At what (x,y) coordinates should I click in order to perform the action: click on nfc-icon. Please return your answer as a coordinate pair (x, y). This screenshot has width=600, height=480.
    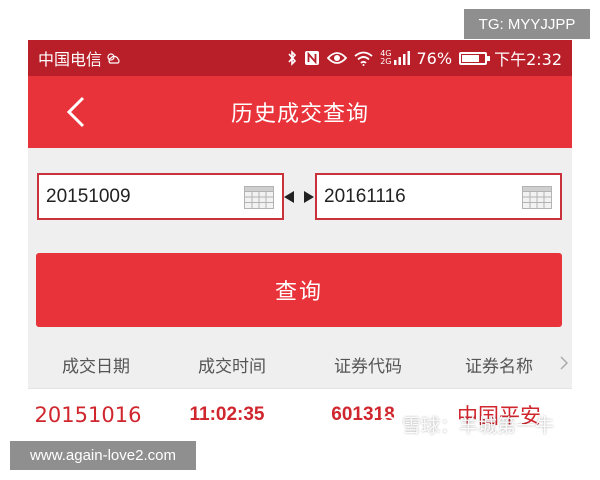
    Looking at the image, I should click on (312, 58).